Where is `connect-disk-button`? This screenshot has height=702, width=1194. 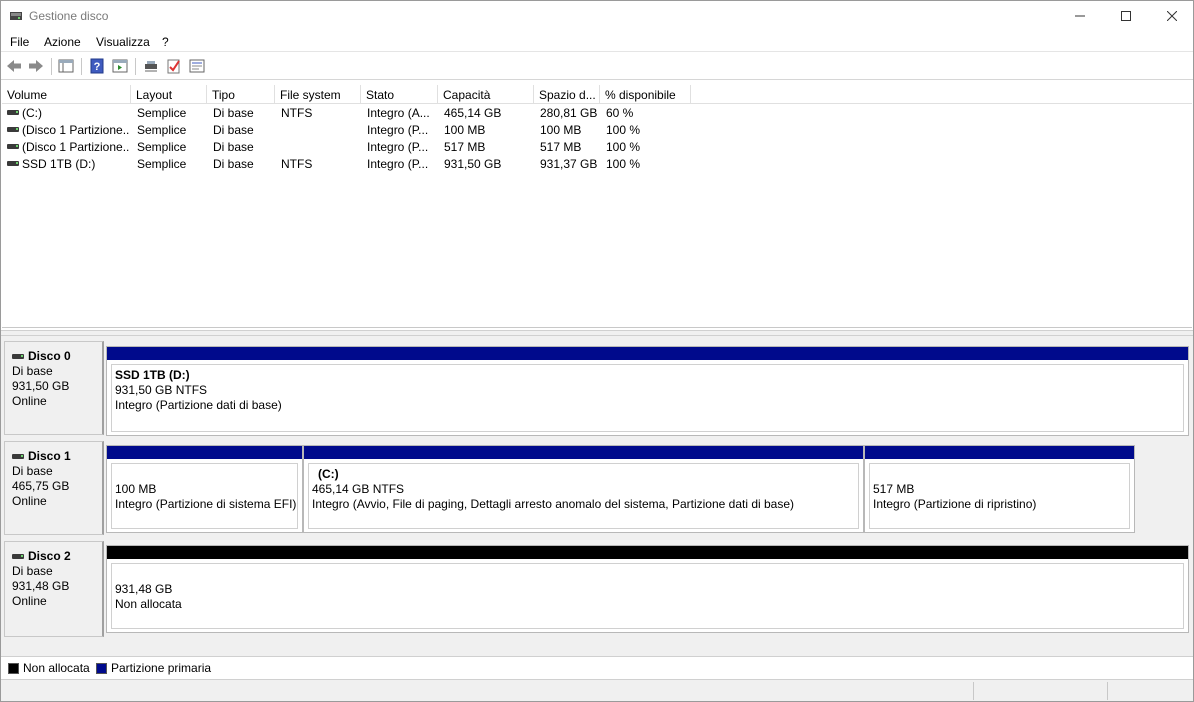
connect-disk-button is located at coordinates (151, 66).